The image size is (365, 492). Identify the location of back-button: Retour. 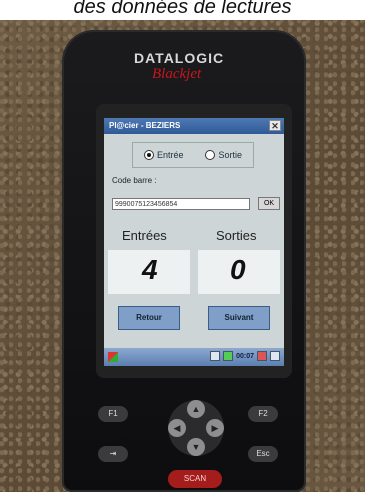
(149, 318).